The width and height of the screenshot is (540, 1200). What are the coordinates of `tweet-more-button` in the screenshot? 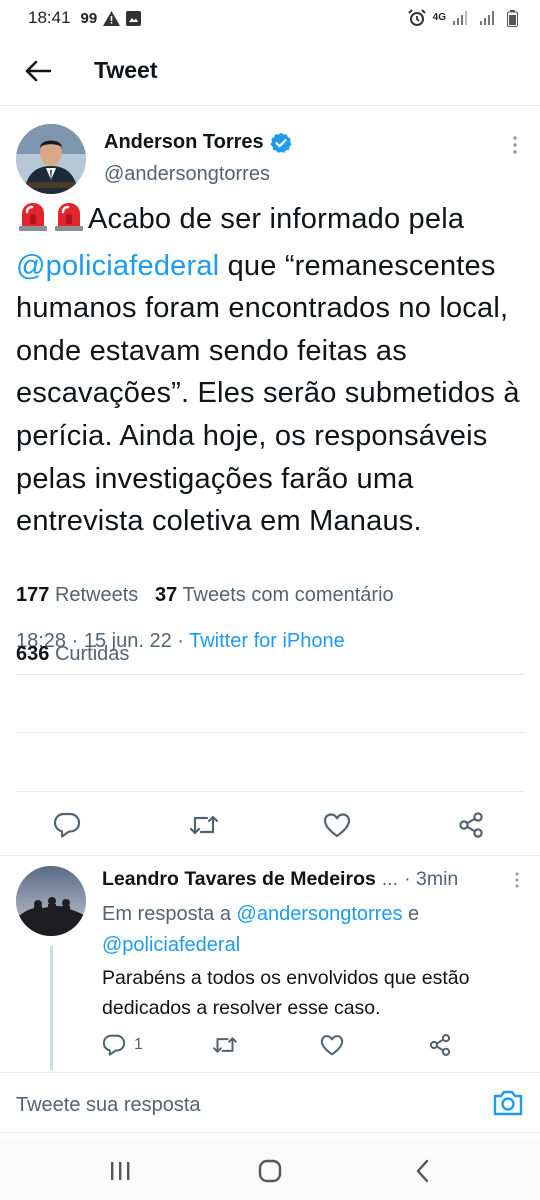 It's located at (515, 145).